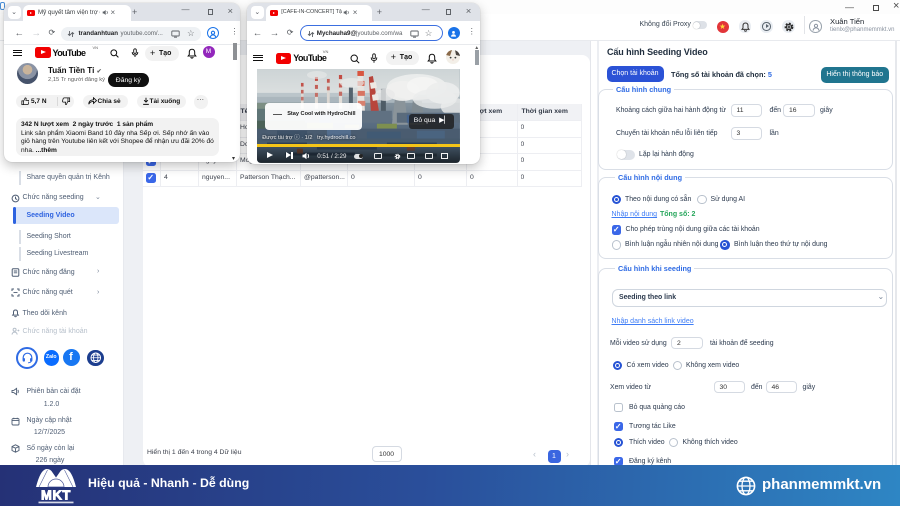 This screenshot has height=506, width=900. What do you see at coordinates (56, 494) in the screenshot?
I see `svg-text: MKT` at bounding box center [56, 494].